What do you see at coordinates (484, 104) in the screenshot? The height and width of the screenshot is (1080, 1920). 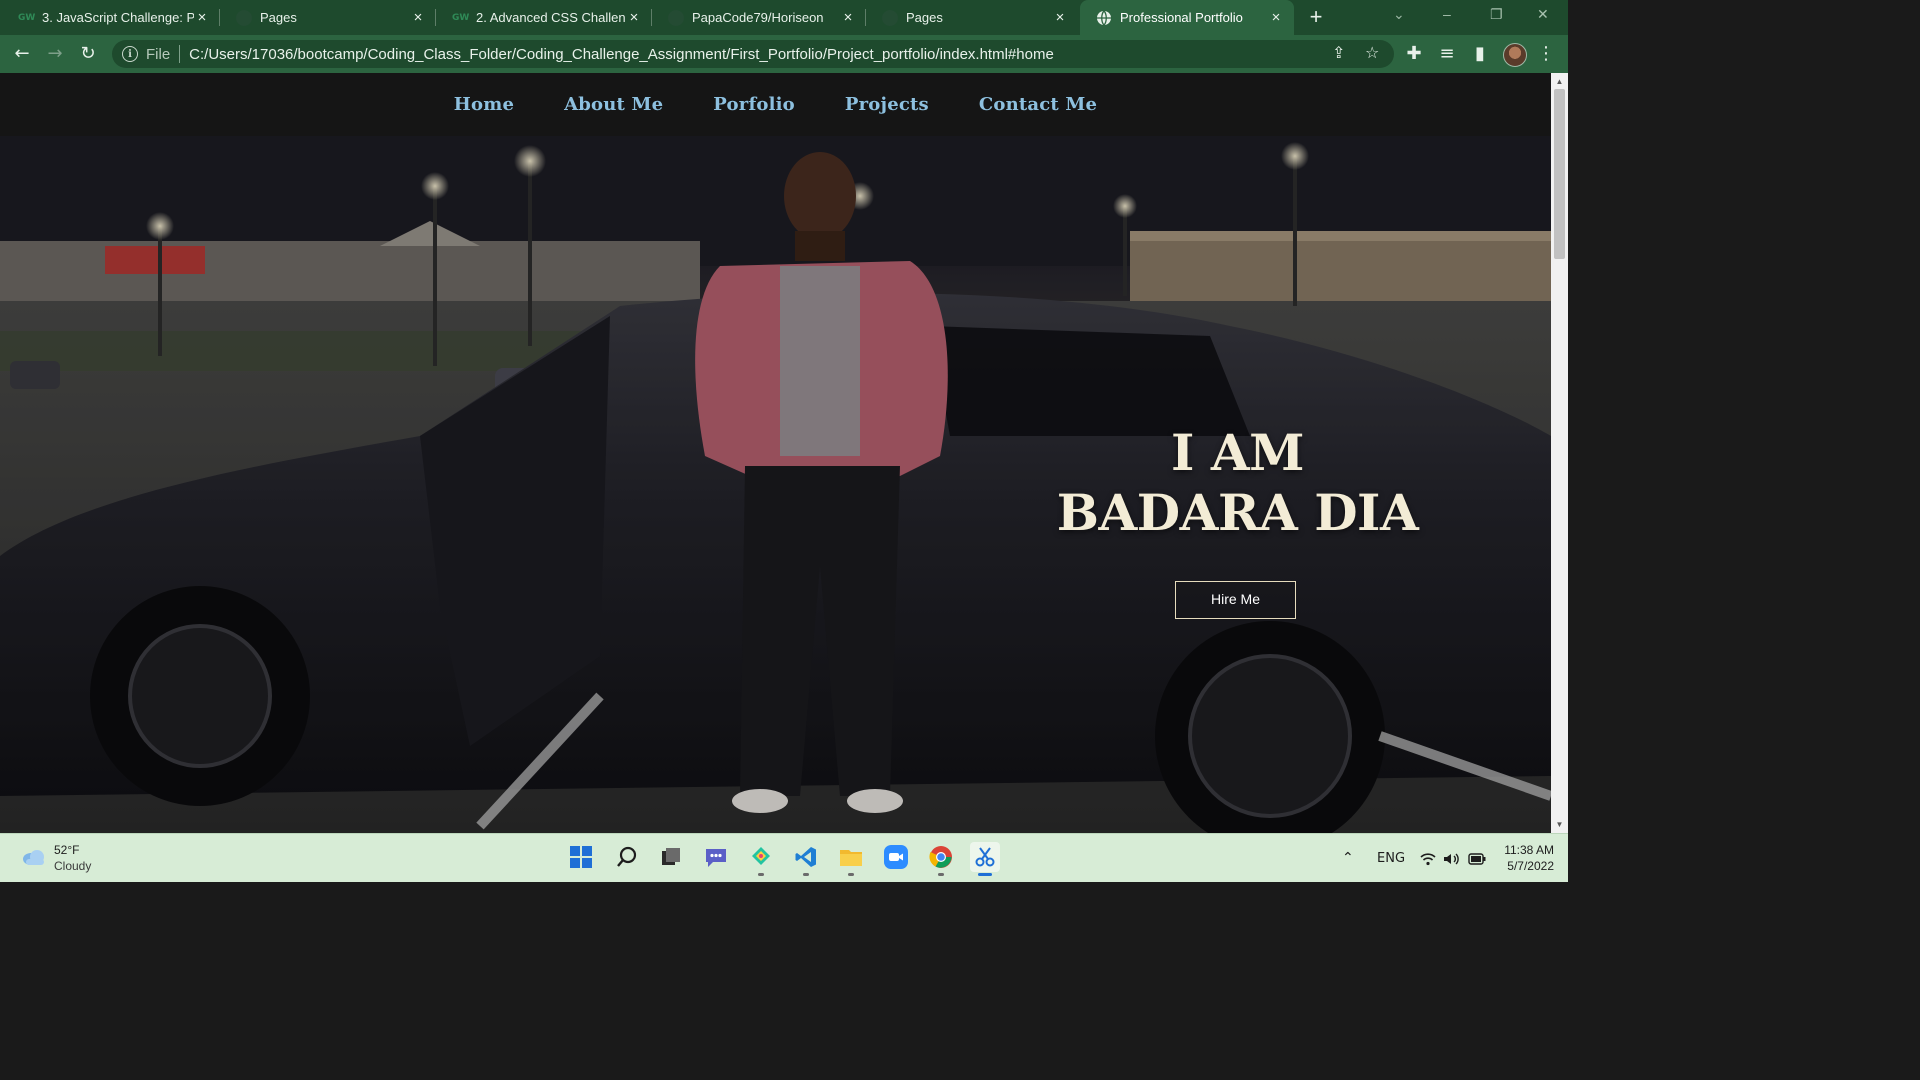 I see `nav-link-home: Home` at bounding box center [484, 104].